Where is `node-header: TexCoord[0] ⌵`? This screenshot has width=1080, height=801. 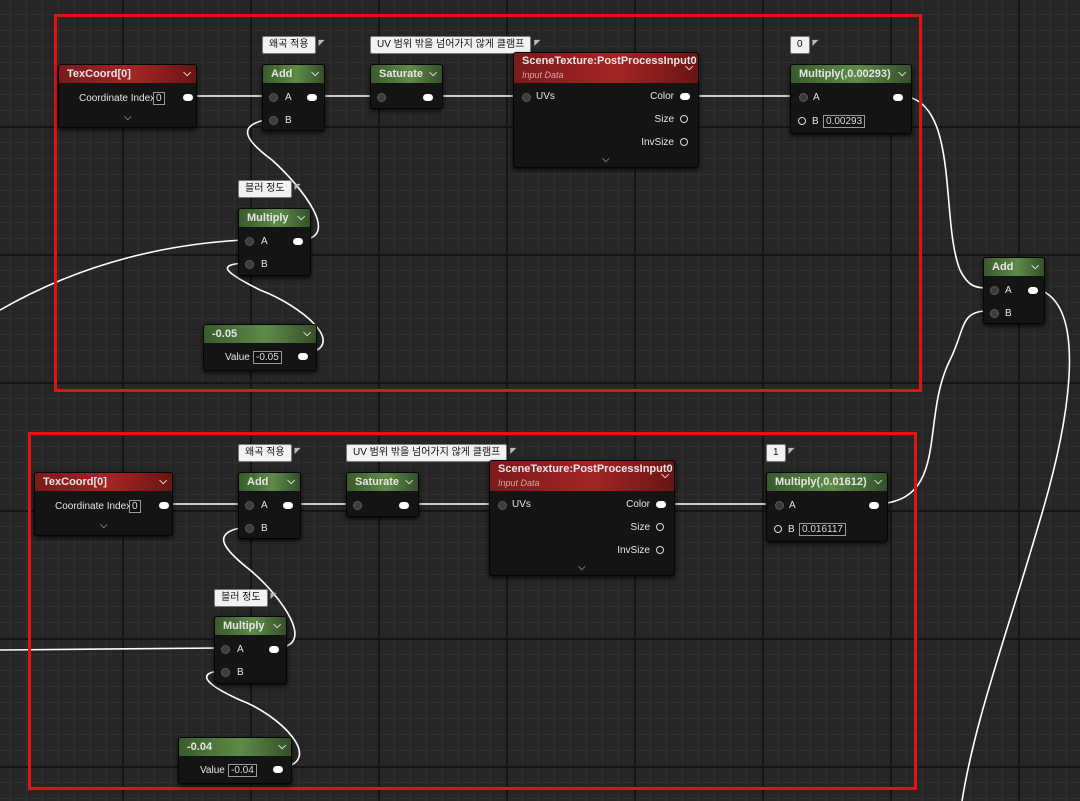
node-header: TexCoord[0] ⌵ is located at coordinates (103, 482).